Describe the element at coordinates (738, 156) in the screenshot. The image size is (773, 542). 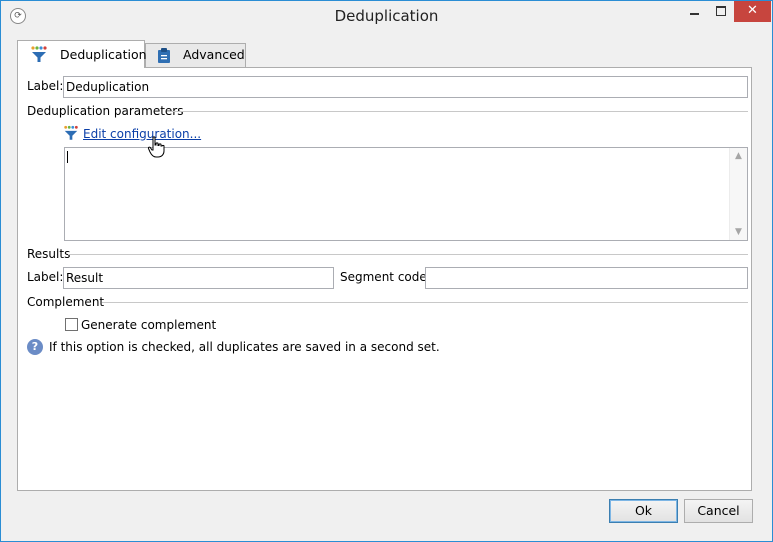
I see `scroll-up-icon: ▲` at that location.